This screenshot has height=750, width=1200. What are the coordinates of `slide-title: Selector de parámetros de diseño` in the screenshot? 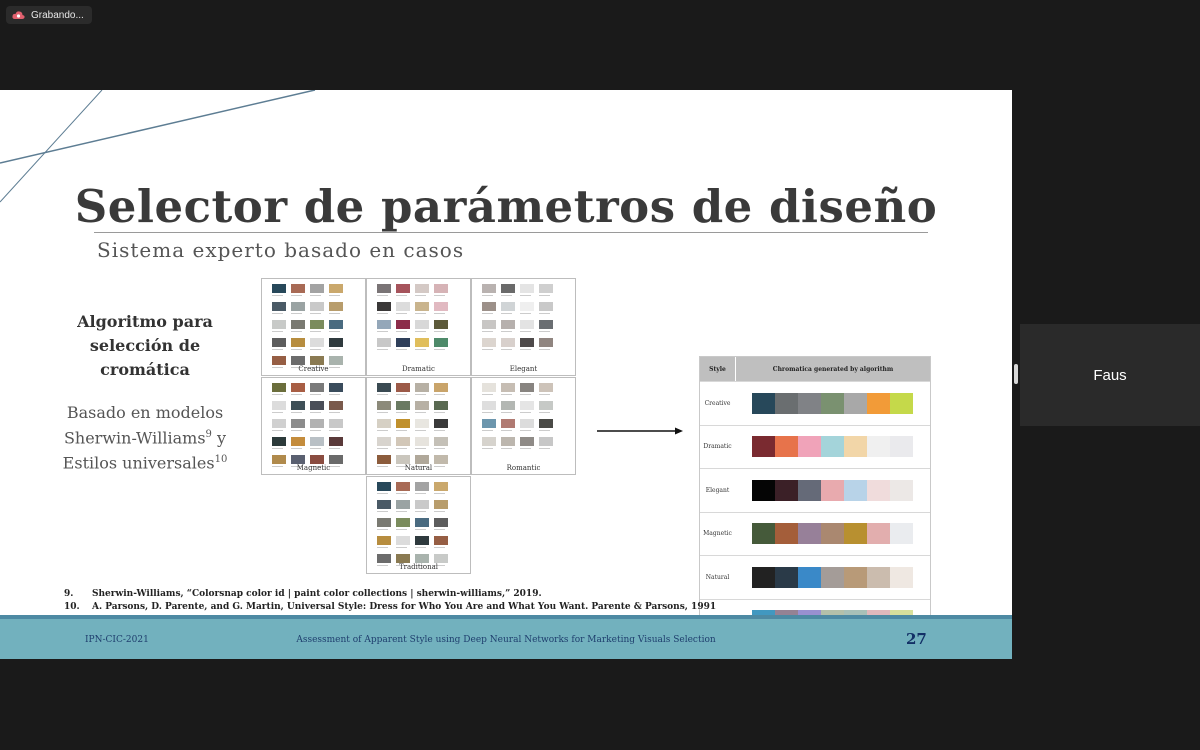 It's located at (506, 206).